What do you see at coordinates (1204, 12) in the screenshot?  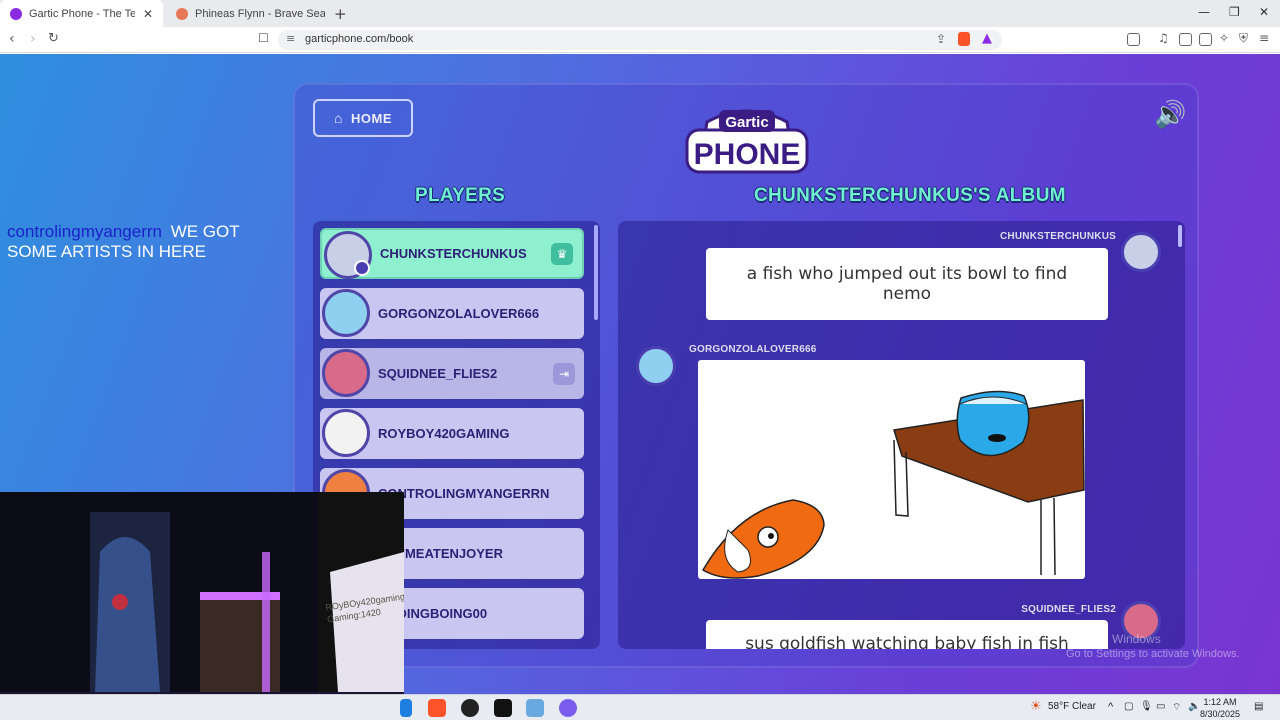 I see `minimize-icon: —` at bounding box center [1204, 12].